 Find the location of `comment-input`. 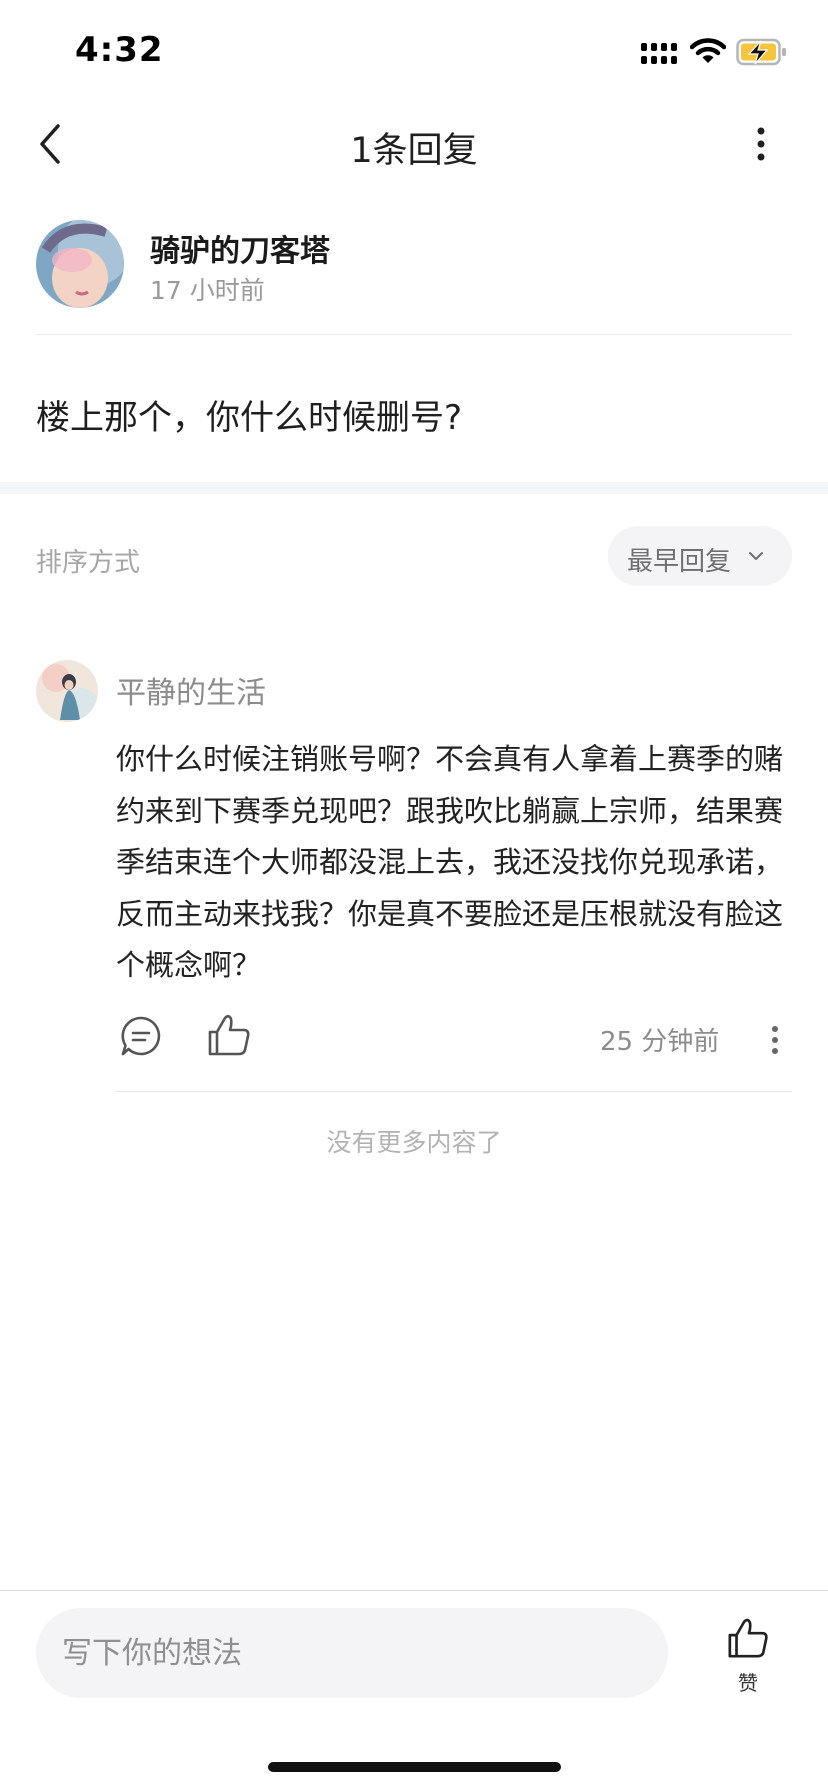

comment-input is located at coordinates (352, 1653).